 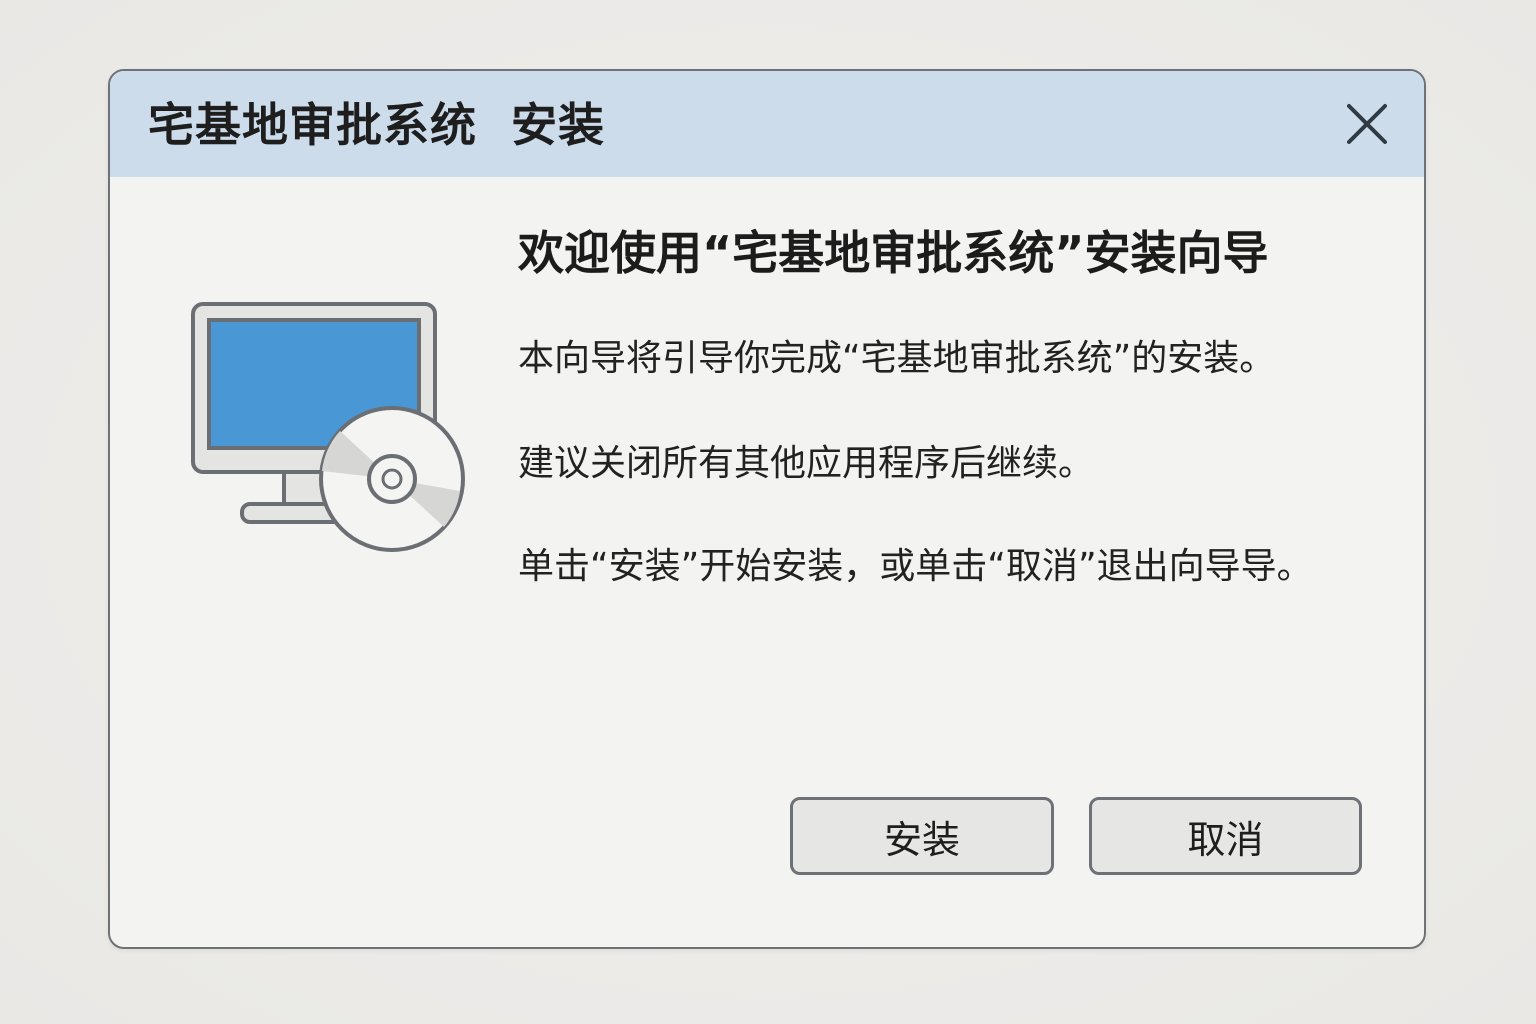 What do you see at coordinates (330, 431) in the screenshot?
I see `computer-with-disc-icon` at bounding box center [330, 431].